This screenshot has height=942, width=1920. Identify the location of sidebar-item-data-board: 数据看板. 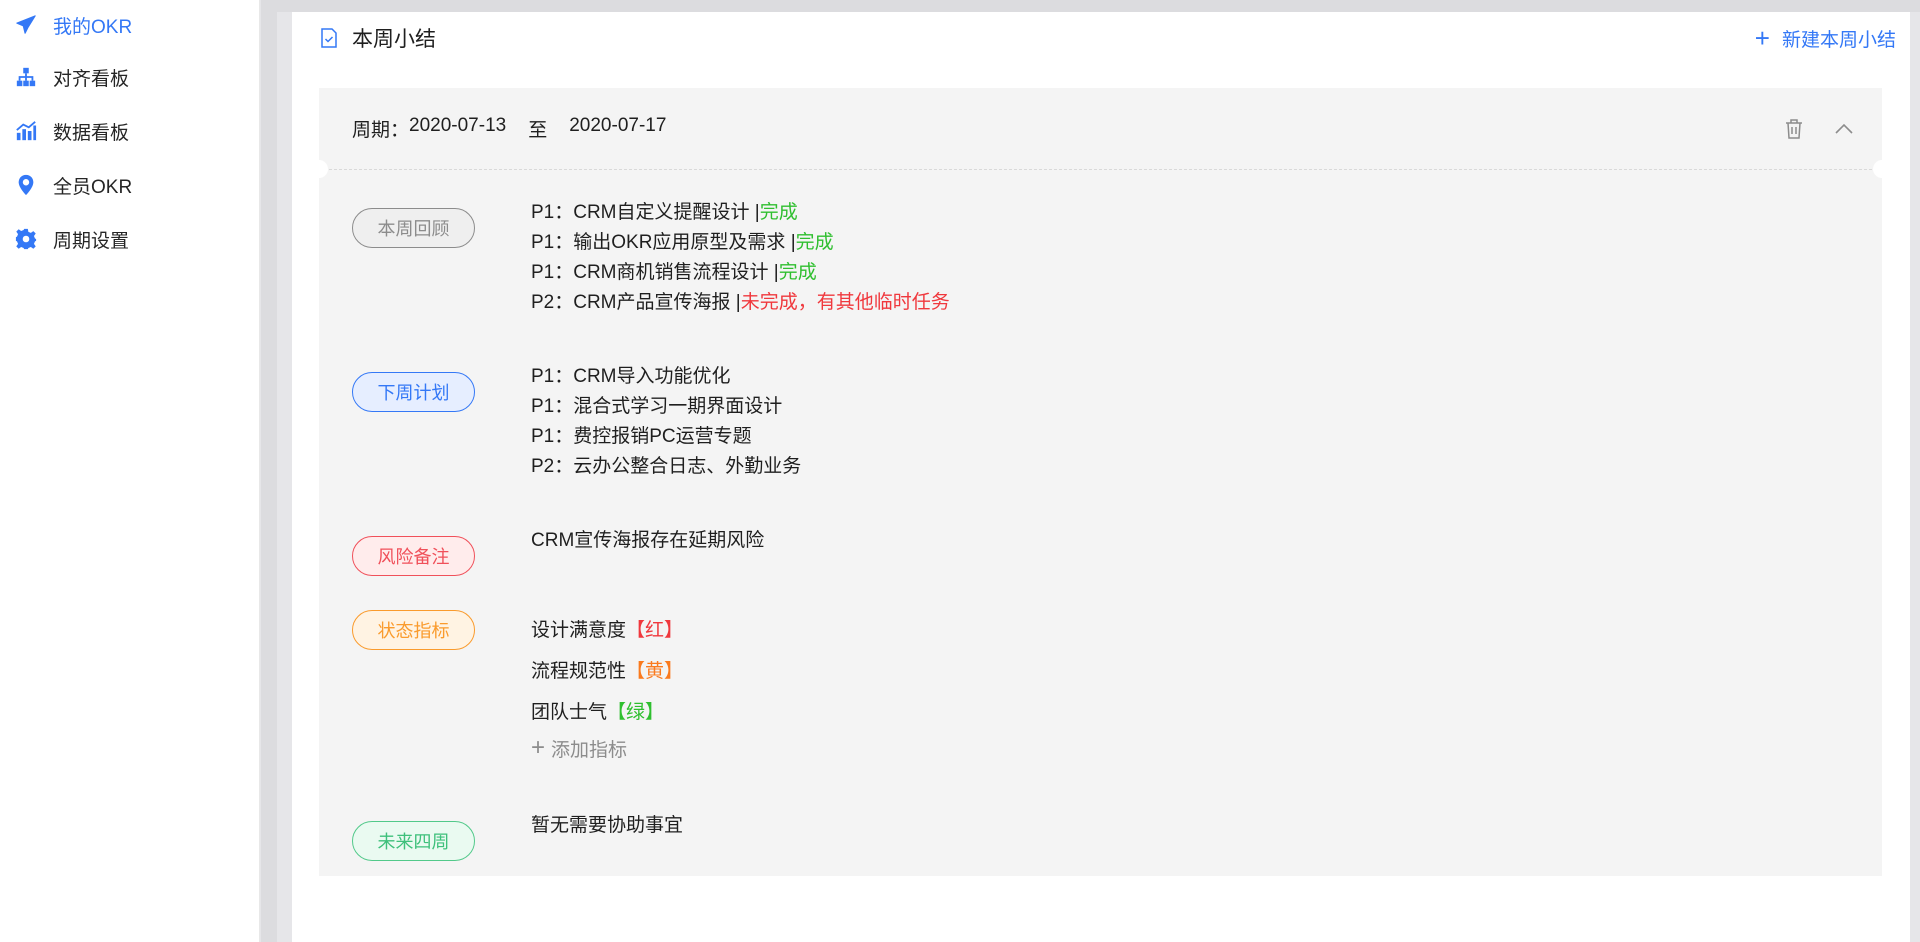
(129, 131).